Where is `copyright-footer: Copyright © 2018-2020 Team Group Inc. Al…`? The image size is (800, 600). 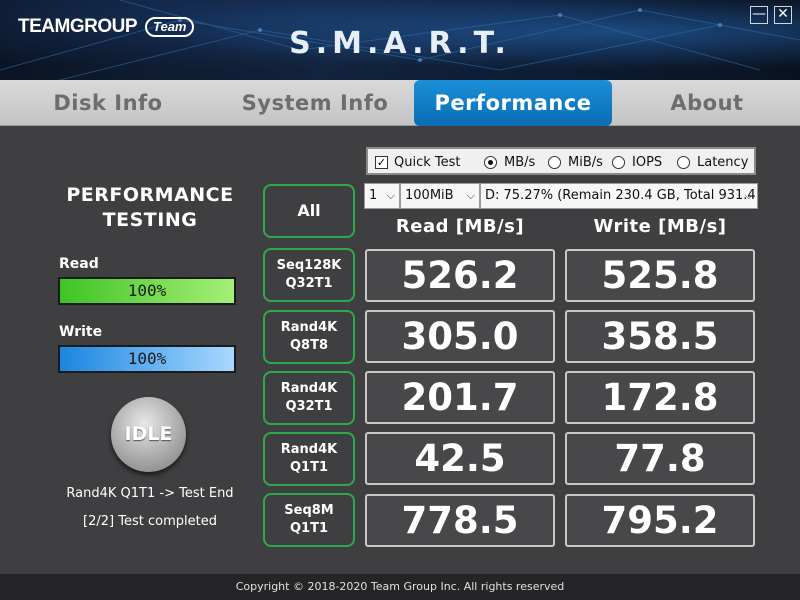
copyright-footer: Copyright © 2018-2020 Team Group Inc. Al… is located at coordinates (400, 587).